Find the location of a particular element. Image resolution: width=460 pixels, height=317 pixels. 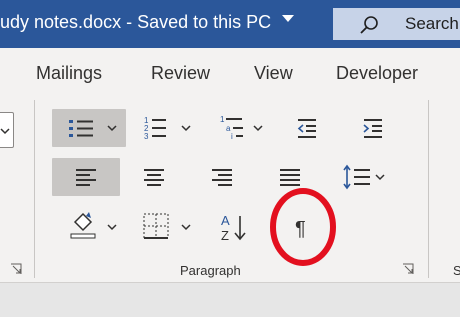

bullets-button is located at coordinates (89, 128).